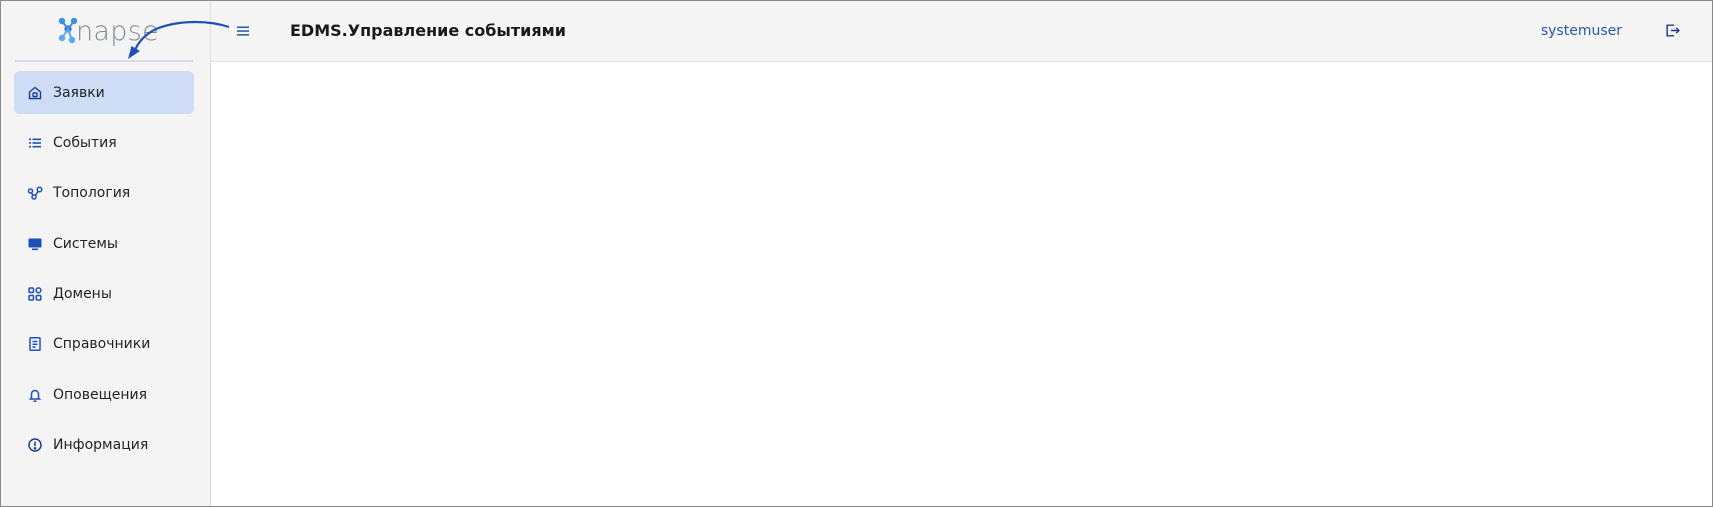  Describe the element at coordinates (35, 294) in the screenshot. I see `grid-icon` at that location.